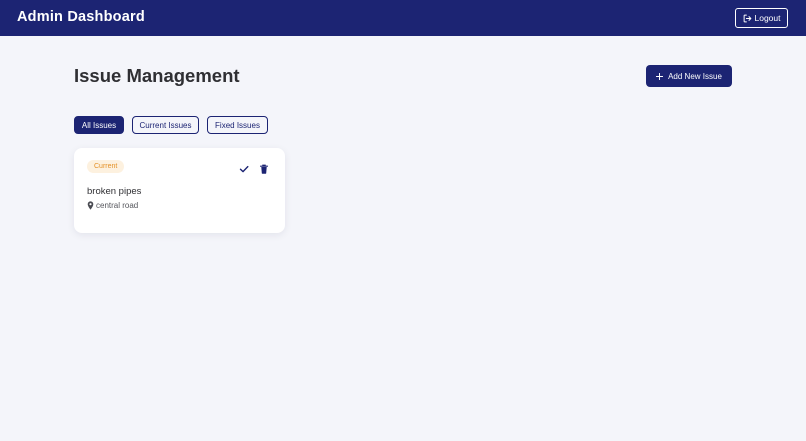 This screenshot has width=806, height=441. What do you see at coordinates (179, 190) in the screenshot?
I see `issue-card: Current broken pipes central road` at bounding box center [179, 190].